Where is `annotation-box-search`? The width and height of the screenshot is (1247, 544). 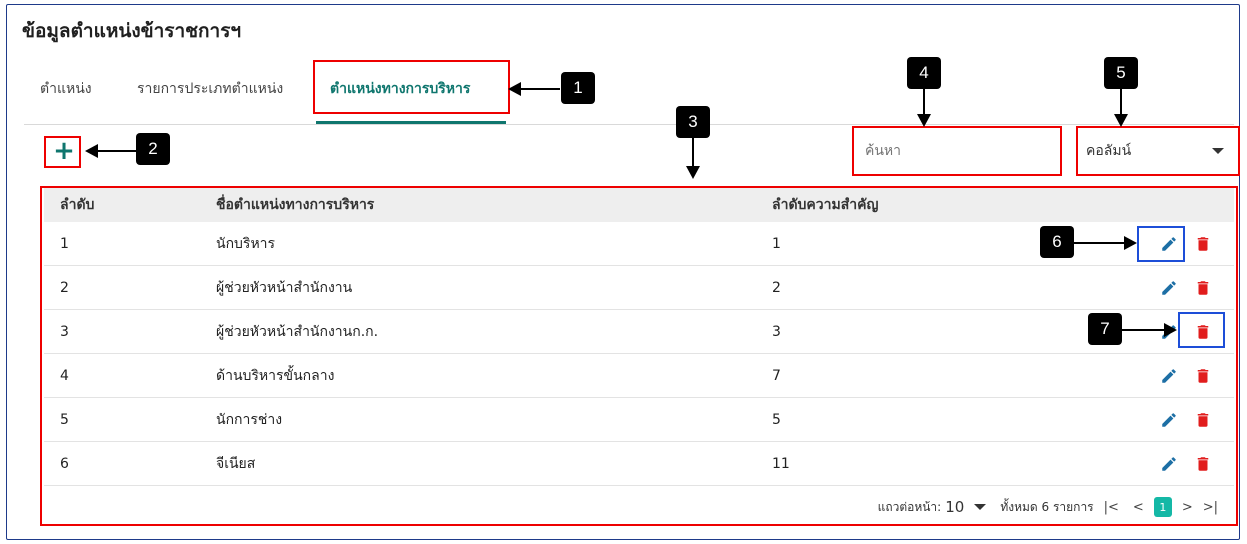 annotation-box-search is located at coordinates (957, 151).